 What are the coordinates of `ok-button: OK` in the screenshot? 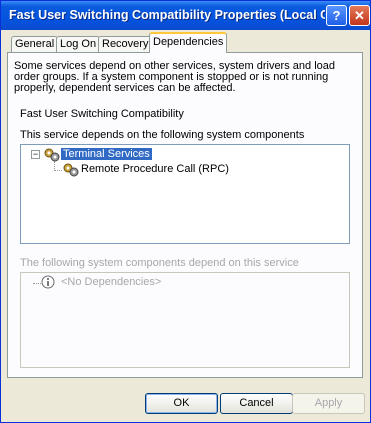 It's located at (181, 403).